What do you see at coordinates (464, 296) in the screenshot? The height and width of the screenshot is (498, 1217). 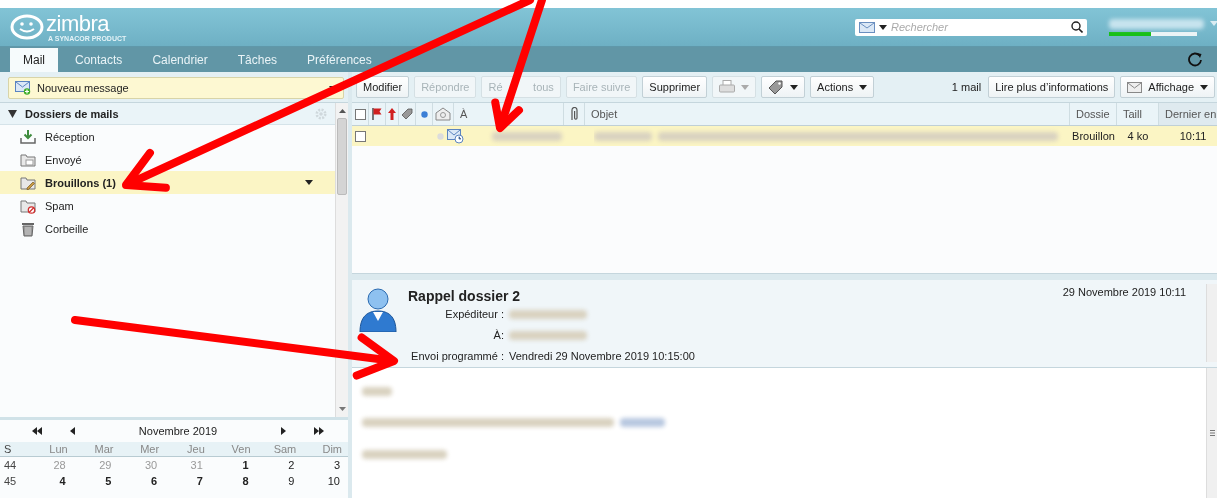 I see `message-subject: Rappel dossier 2` at bounding box center [464, 296].